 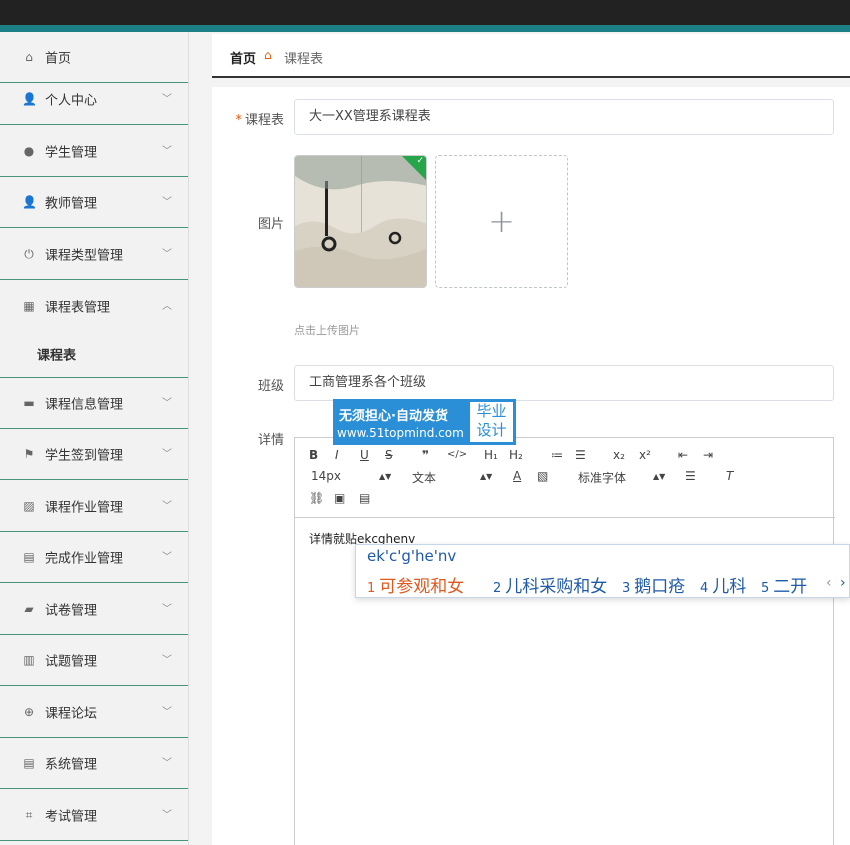 I want to click on sidebar-item-course-info-management: ▬ 课程信息管理 ﹀, so click(x=94, y=403).